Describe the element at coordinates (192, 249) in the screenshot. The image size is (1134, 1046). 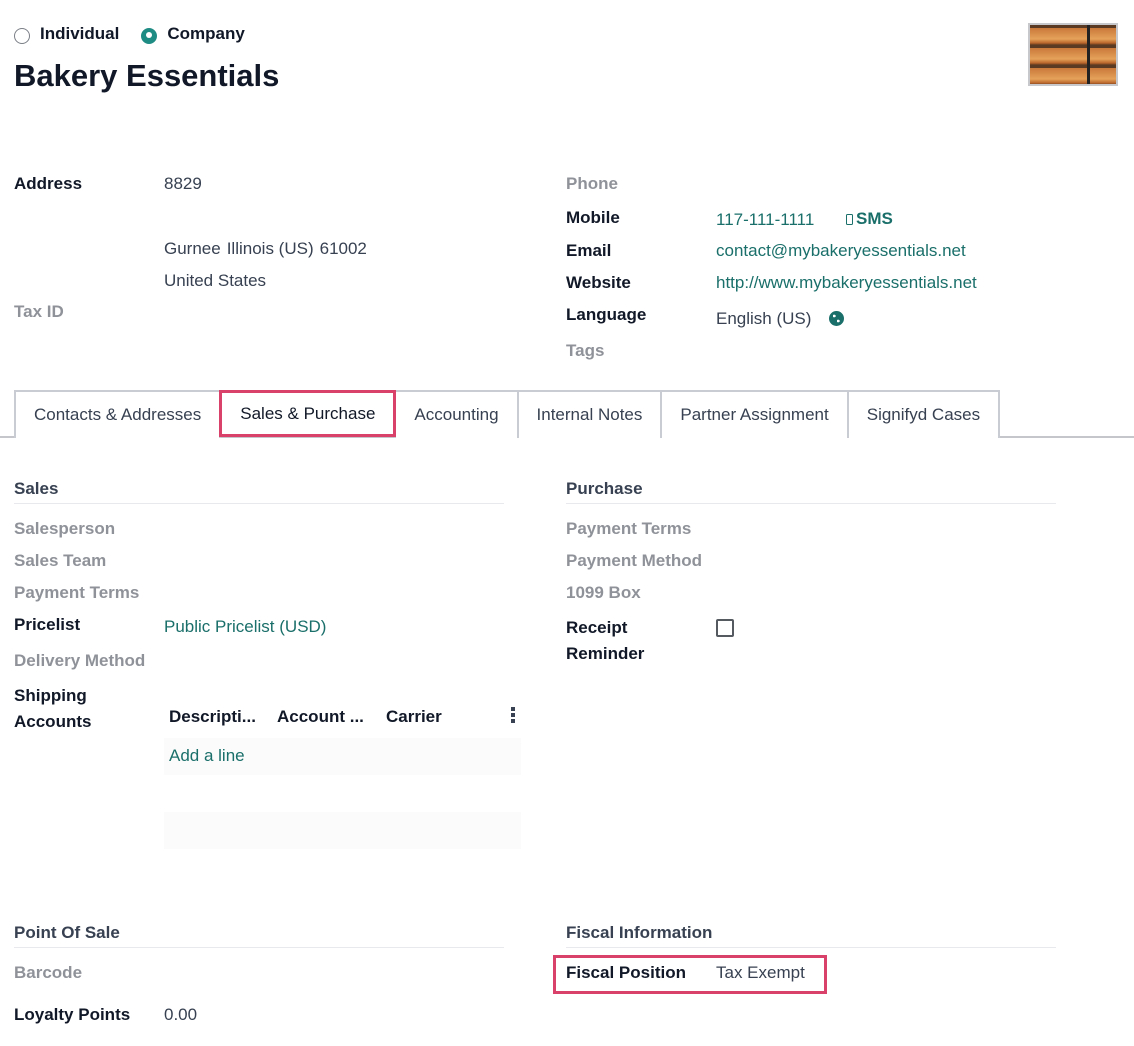
I see `address-city: Gurnee` at that location.